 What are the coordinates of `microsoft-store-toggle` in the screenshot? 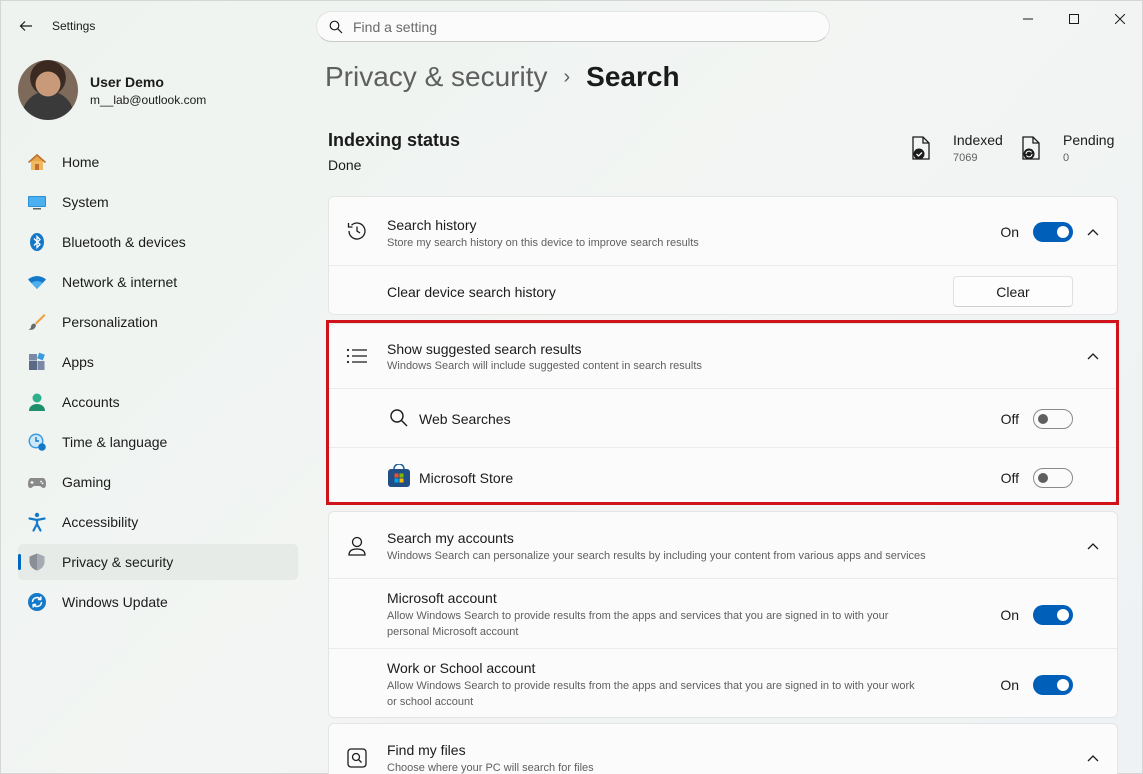 It's located at (1053, 478).